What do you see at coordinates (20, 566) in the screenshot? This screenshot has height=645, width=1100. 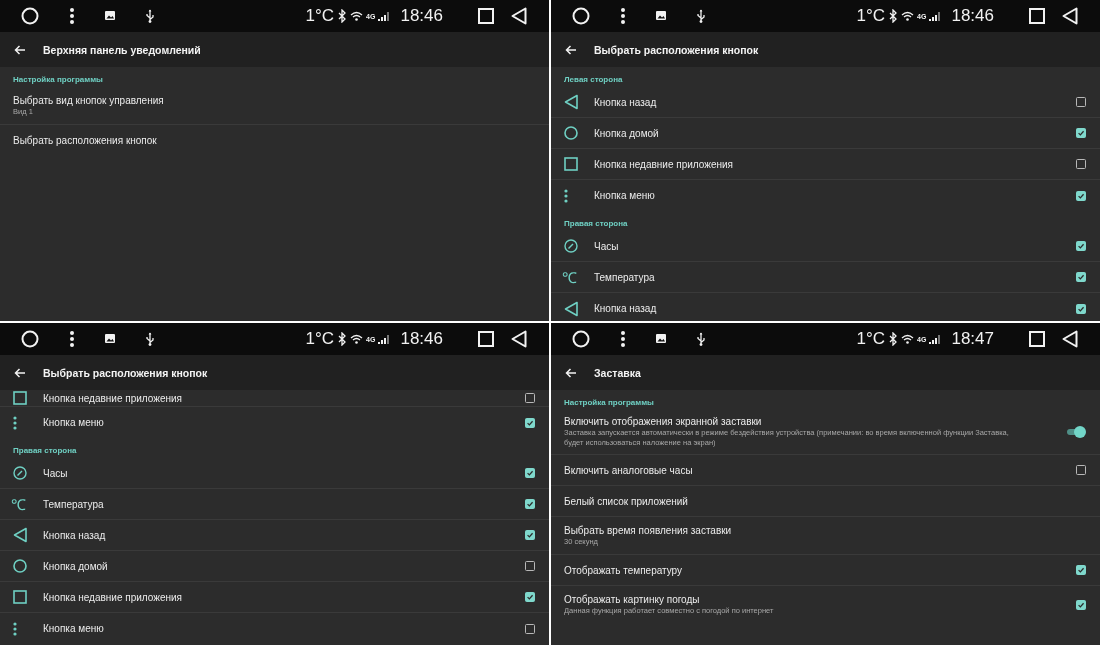 I see `circle-icon` at bounding box center [20, 566].